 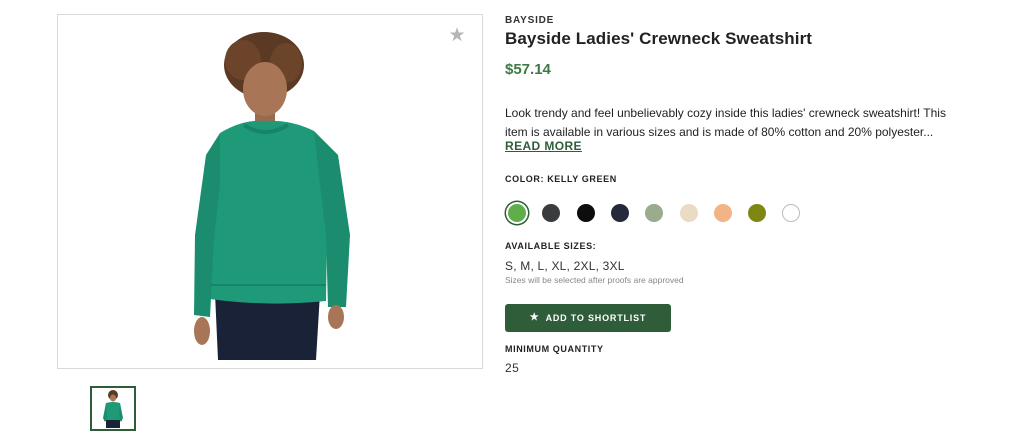 I want to click on add-to-shortlist-button: ★ ADD TO SHORTLIST, so click(x=588, y=318).